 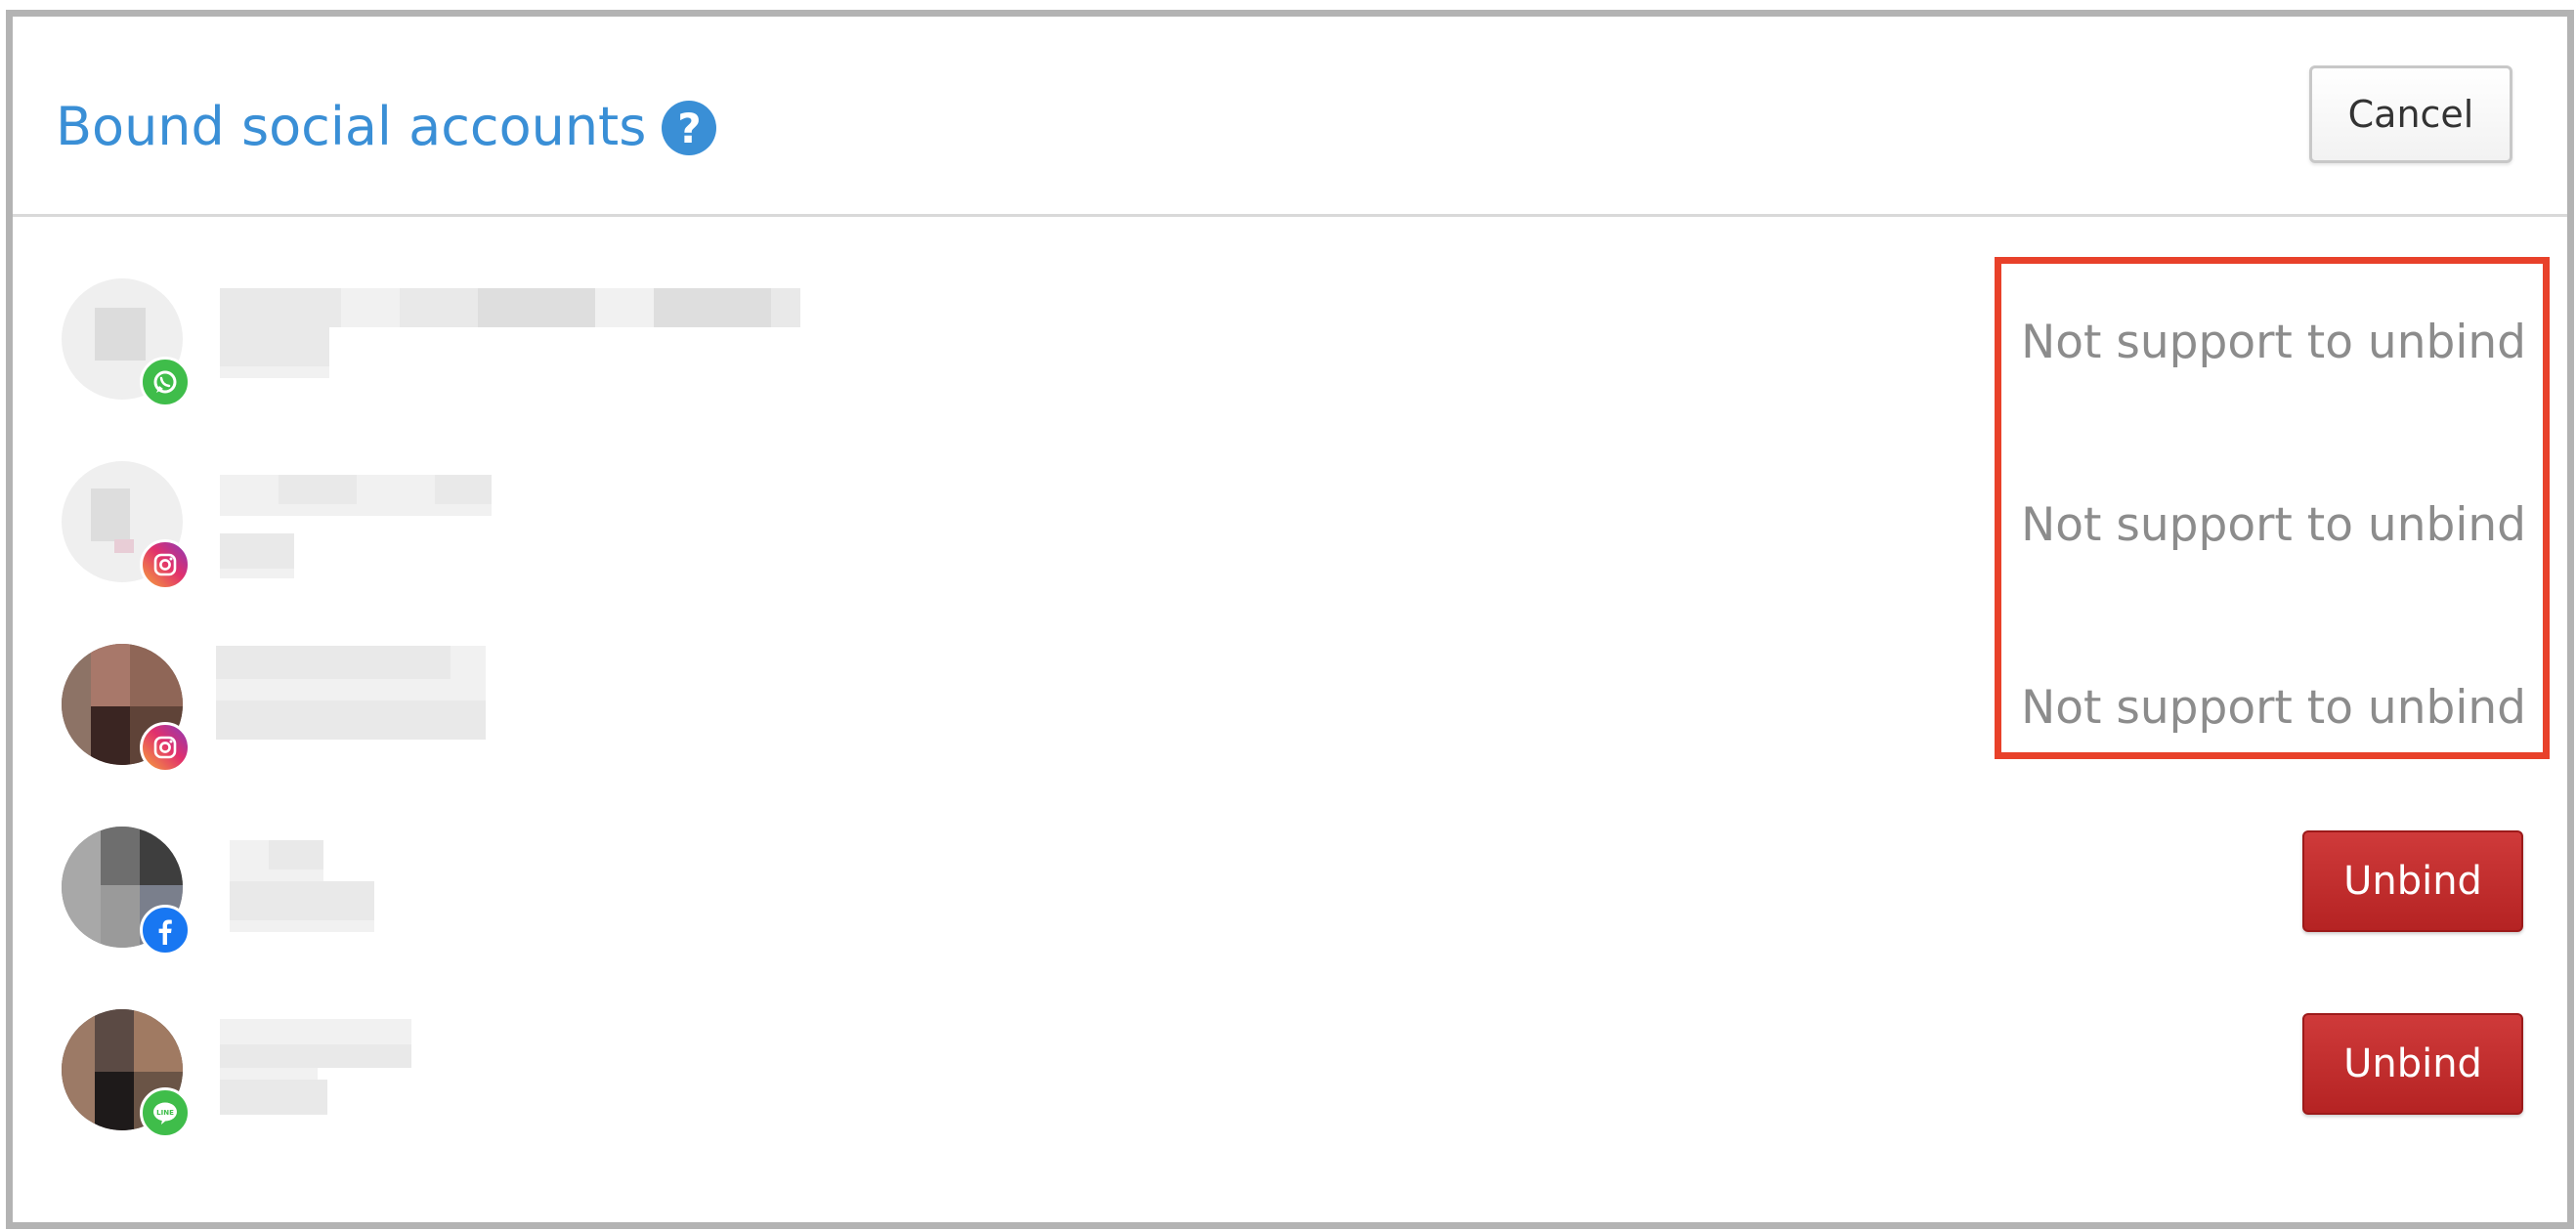 I want to click on whatsapp-icon, so click(x=166, y=382).